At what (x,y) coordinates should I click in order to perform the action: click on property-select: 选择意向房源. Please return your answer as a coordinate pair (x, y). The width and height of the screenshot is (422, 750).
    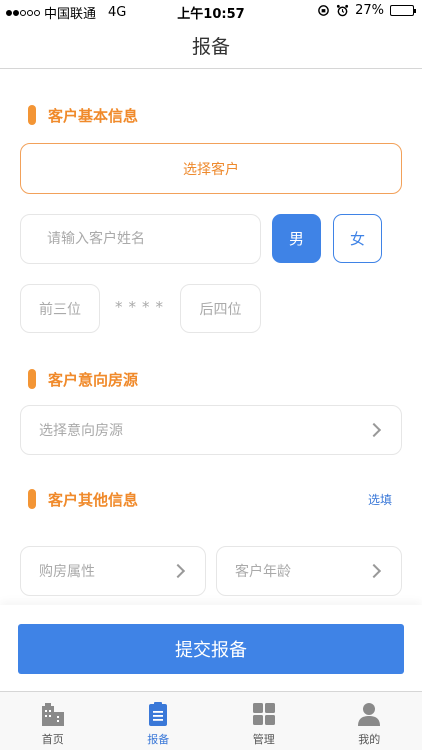
    Looking at the image, I should click on (211, 430).